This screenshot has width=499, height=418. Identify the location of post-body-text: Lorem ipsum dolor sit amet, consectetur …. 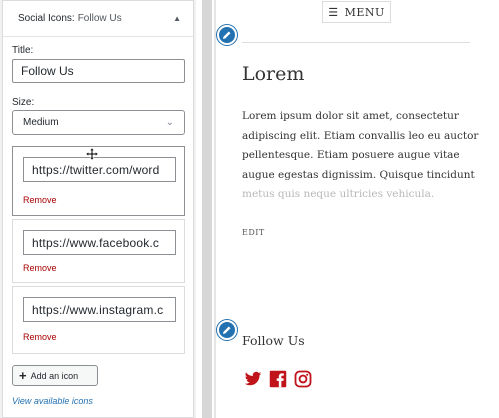
(360, 145).